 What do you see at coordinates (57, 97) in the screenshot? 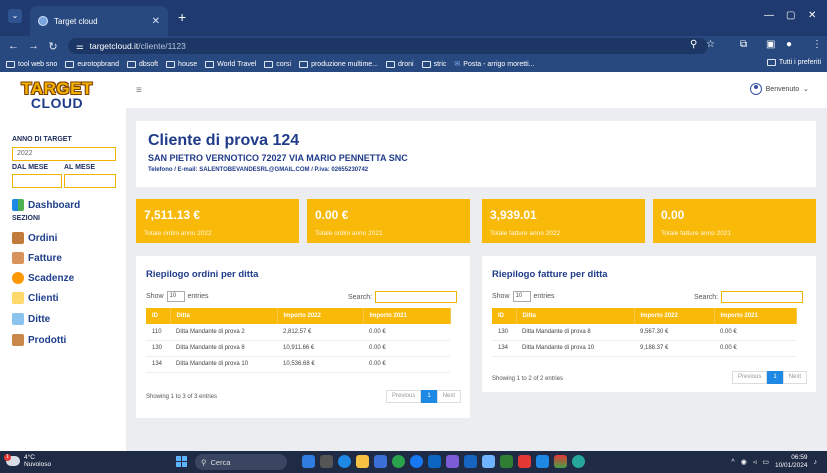
I see `target-cloud-logo: TARGET CLOUD` at bounding box center [57, 97].